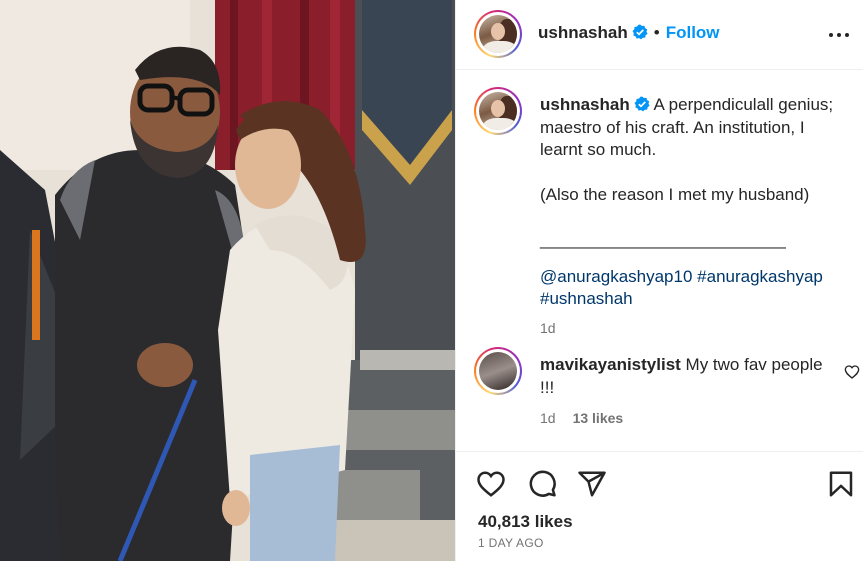 The width and height of the screenshot is (863, 561). Describe the element at coordinates (693, 32) in the screenshot. I see `follow-button: Follow` at that location.